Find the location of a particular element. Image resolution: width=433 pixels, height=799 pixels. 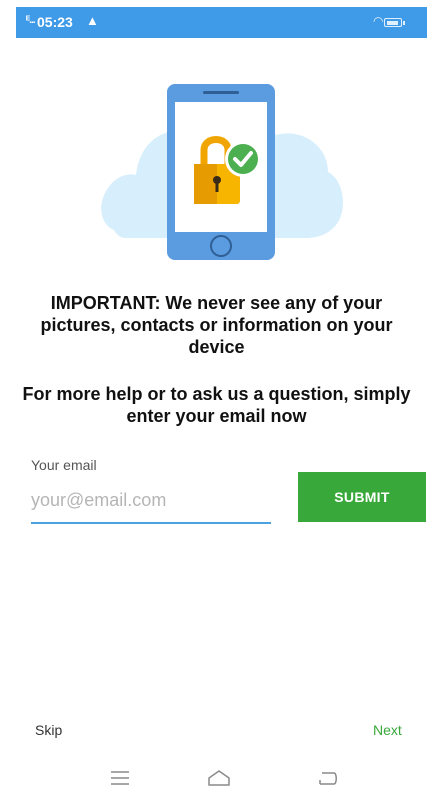

next-link: Next is located at coordinates (387, 730).